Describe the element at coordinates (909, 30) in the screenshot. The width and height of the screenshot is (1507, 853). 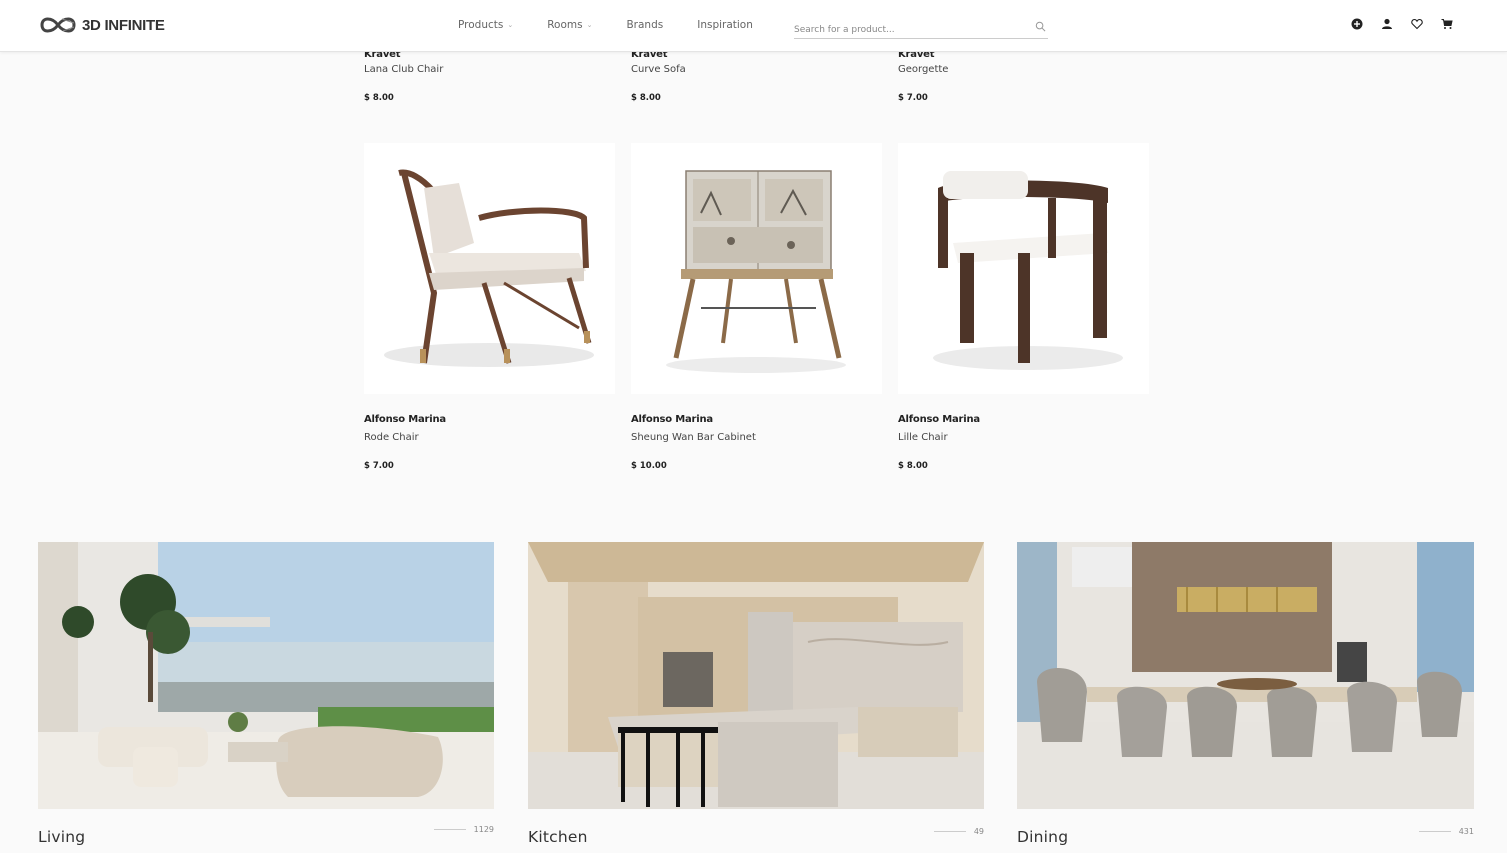
I see `search-input` at that location.